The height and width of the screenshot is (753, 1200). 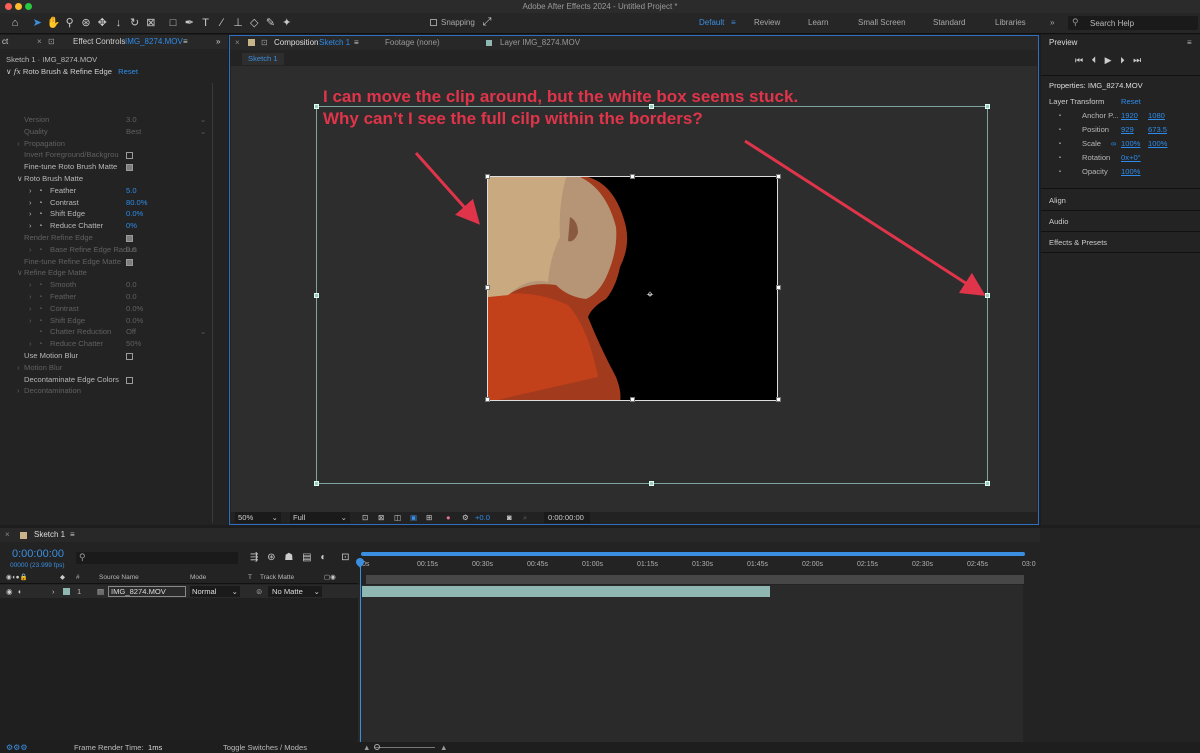 I want to click on fast-previews-icon: ⊡, so click(x=365, y=518).